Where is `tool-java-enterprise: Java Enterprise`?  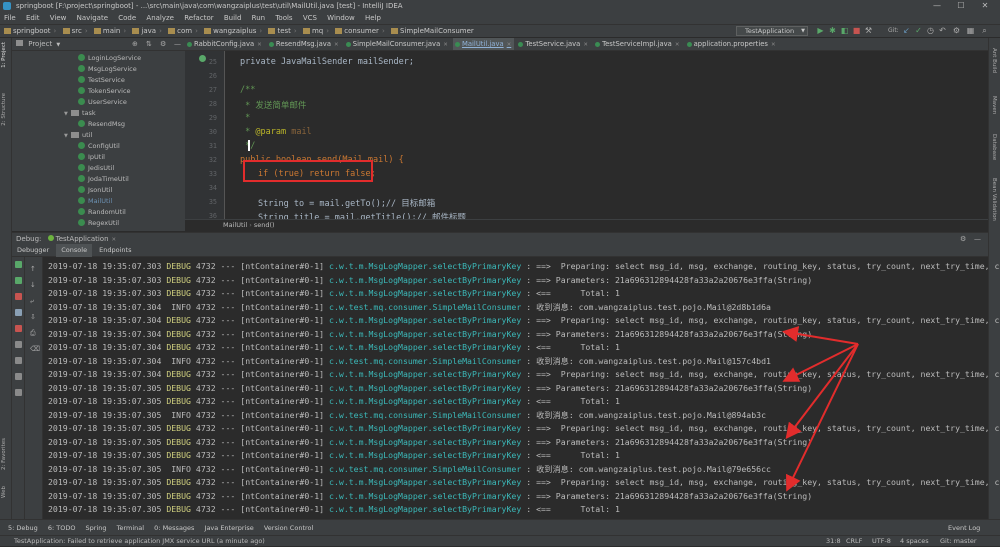
tool-java-enterprise: Java Enterprise is located at coordinates (229, 528).